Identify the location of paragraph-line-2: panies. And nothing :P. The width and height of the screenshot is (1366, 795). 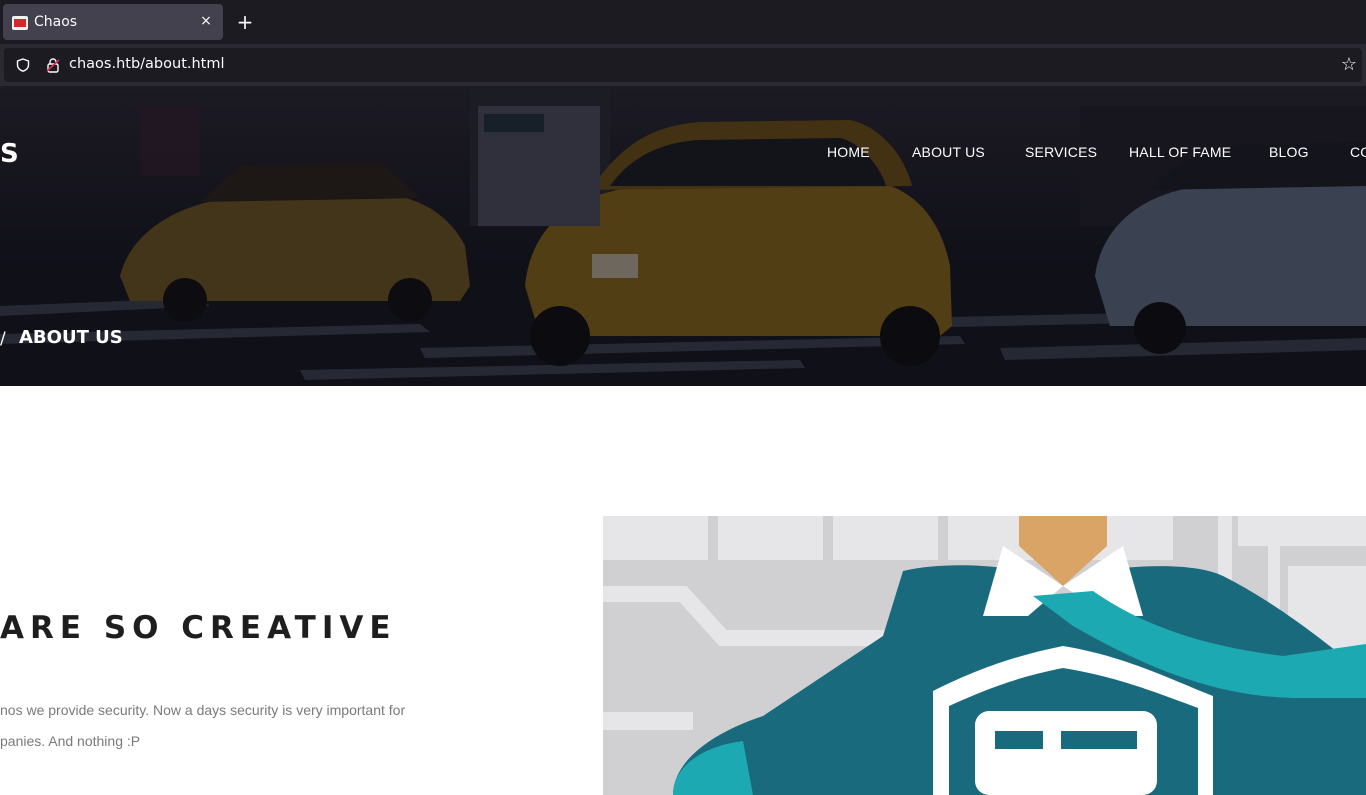
(70, 741).